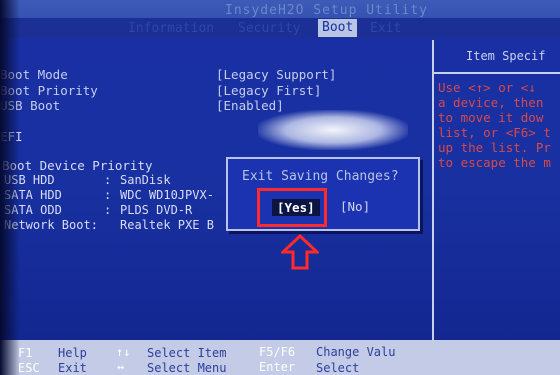  Describe the element at coordinates (29, 368) in the screenshot. I see `key-esc: ESC` at that location.